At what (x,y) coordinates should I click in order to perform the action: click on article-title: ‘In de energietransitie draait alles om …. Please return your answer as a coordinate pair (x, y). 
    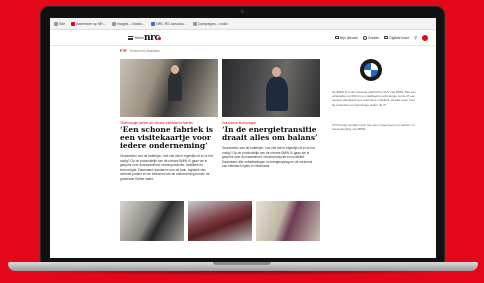
    Looking at the image, I should click on (270, 134).